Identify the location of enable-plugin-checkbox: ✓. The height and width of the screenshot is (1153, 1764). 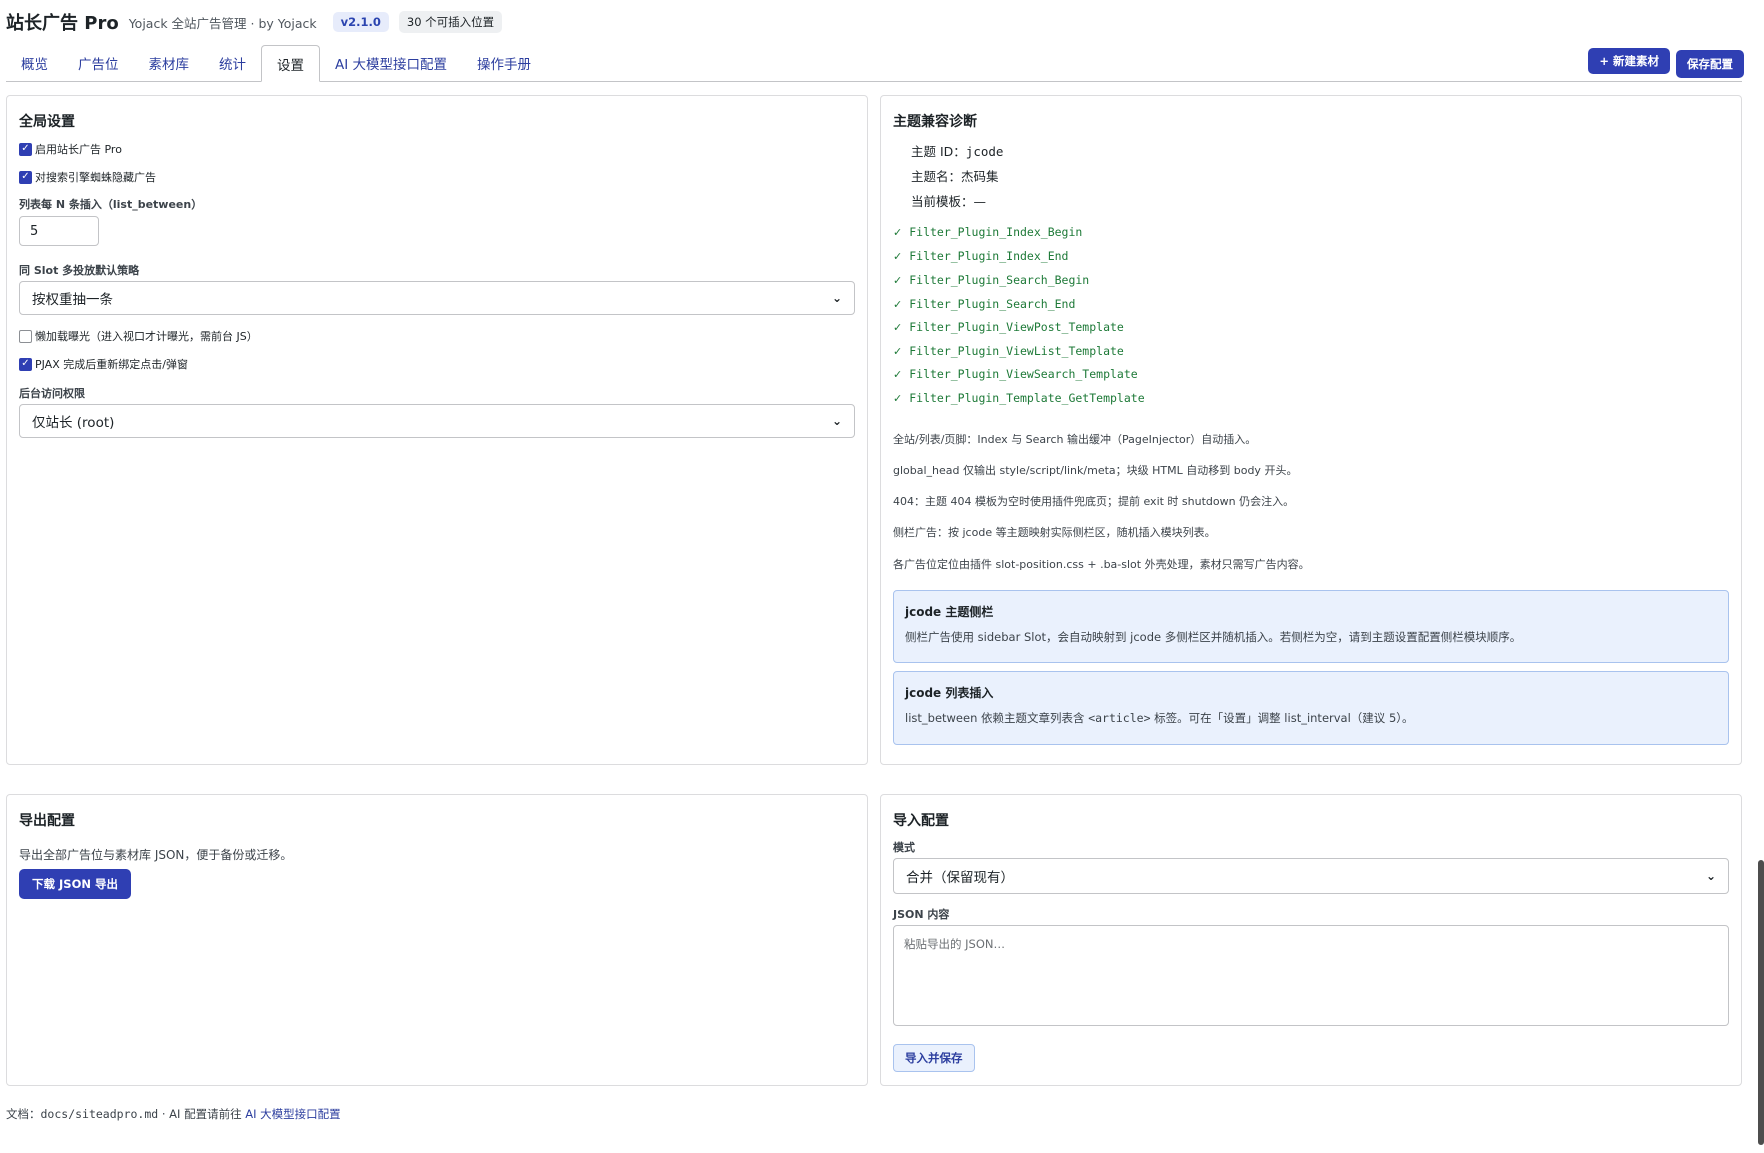
(25, 149).